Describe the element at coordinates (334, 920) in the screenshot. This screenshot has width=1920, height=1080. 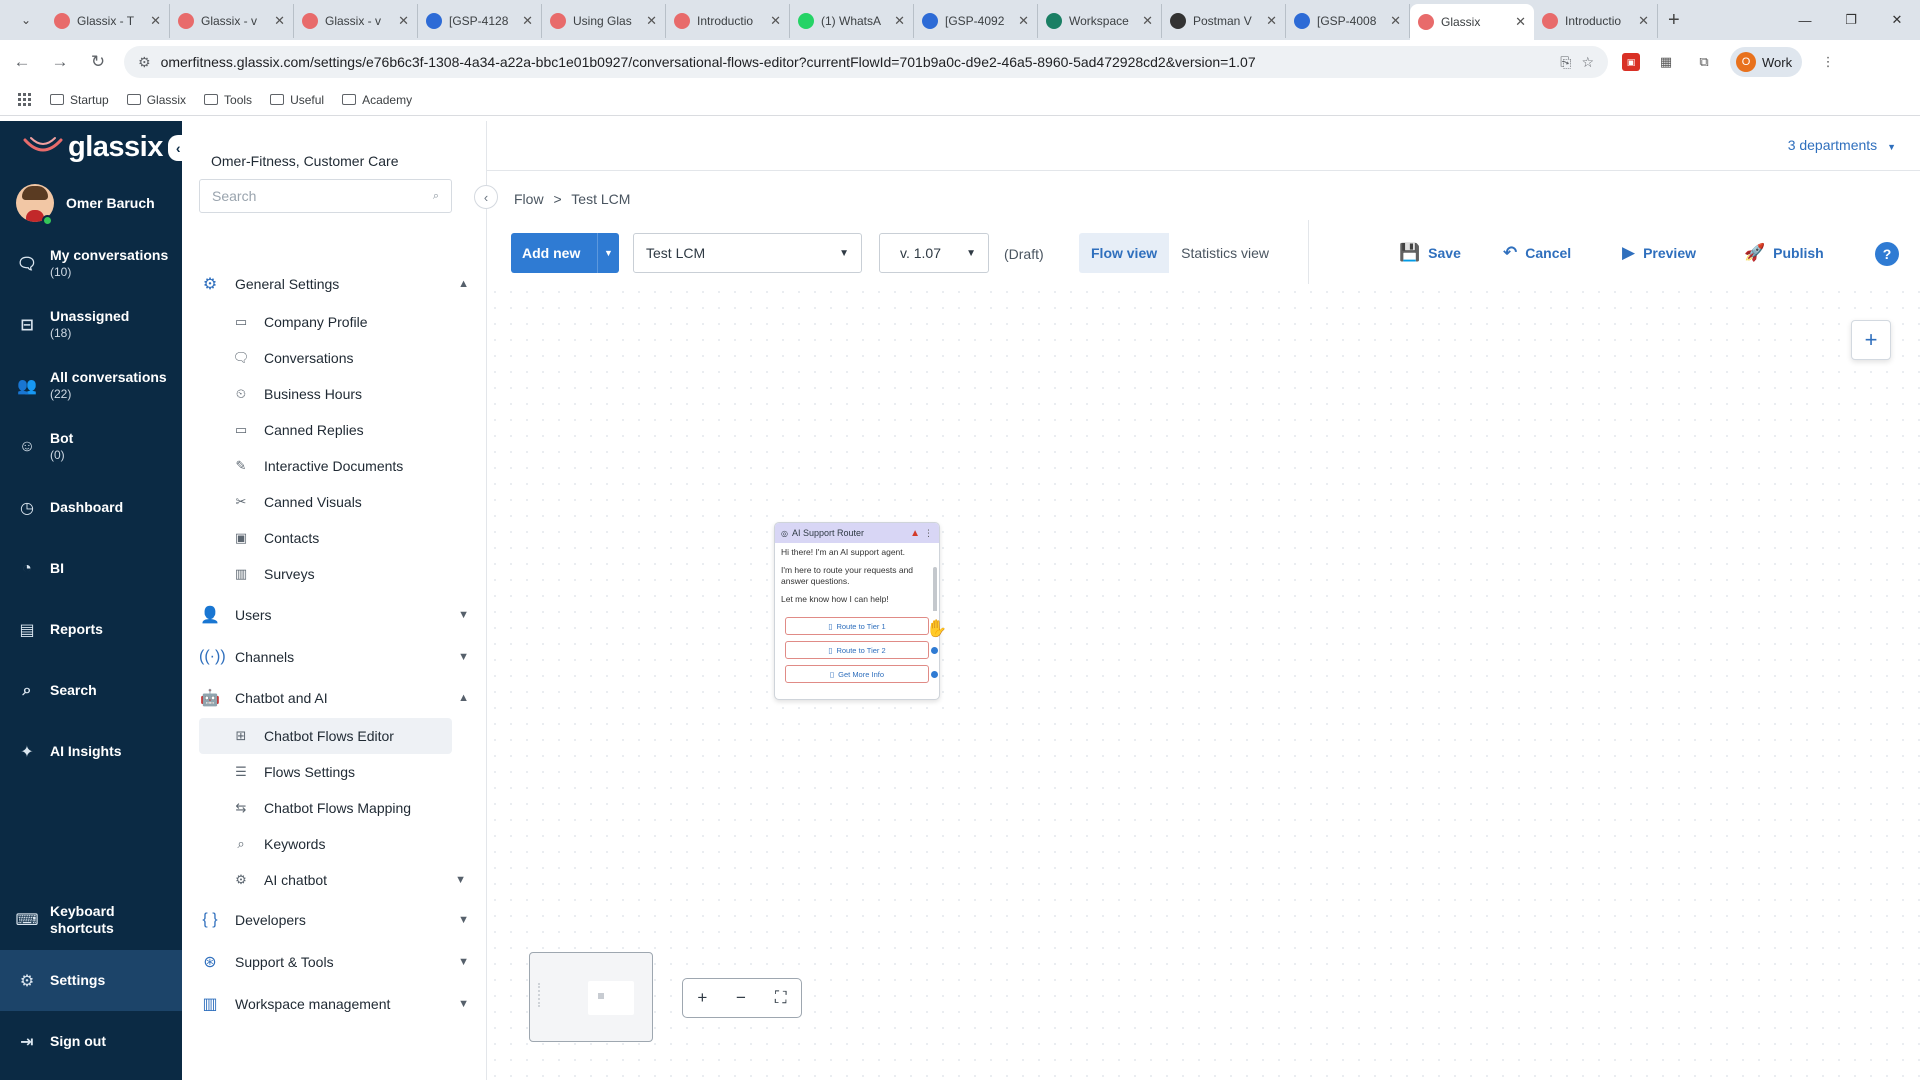
I see `group-developers: { } Developers ▼` at that location.